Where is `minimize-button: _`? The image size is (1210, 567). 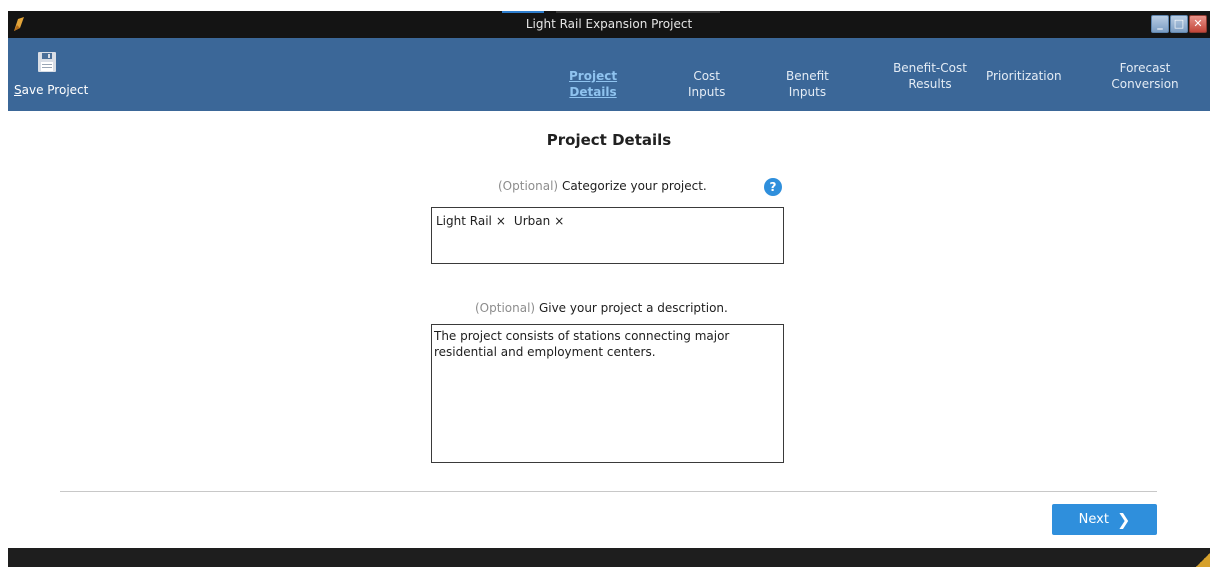
minimize-button: _ is located at coordinates (1160, 24).